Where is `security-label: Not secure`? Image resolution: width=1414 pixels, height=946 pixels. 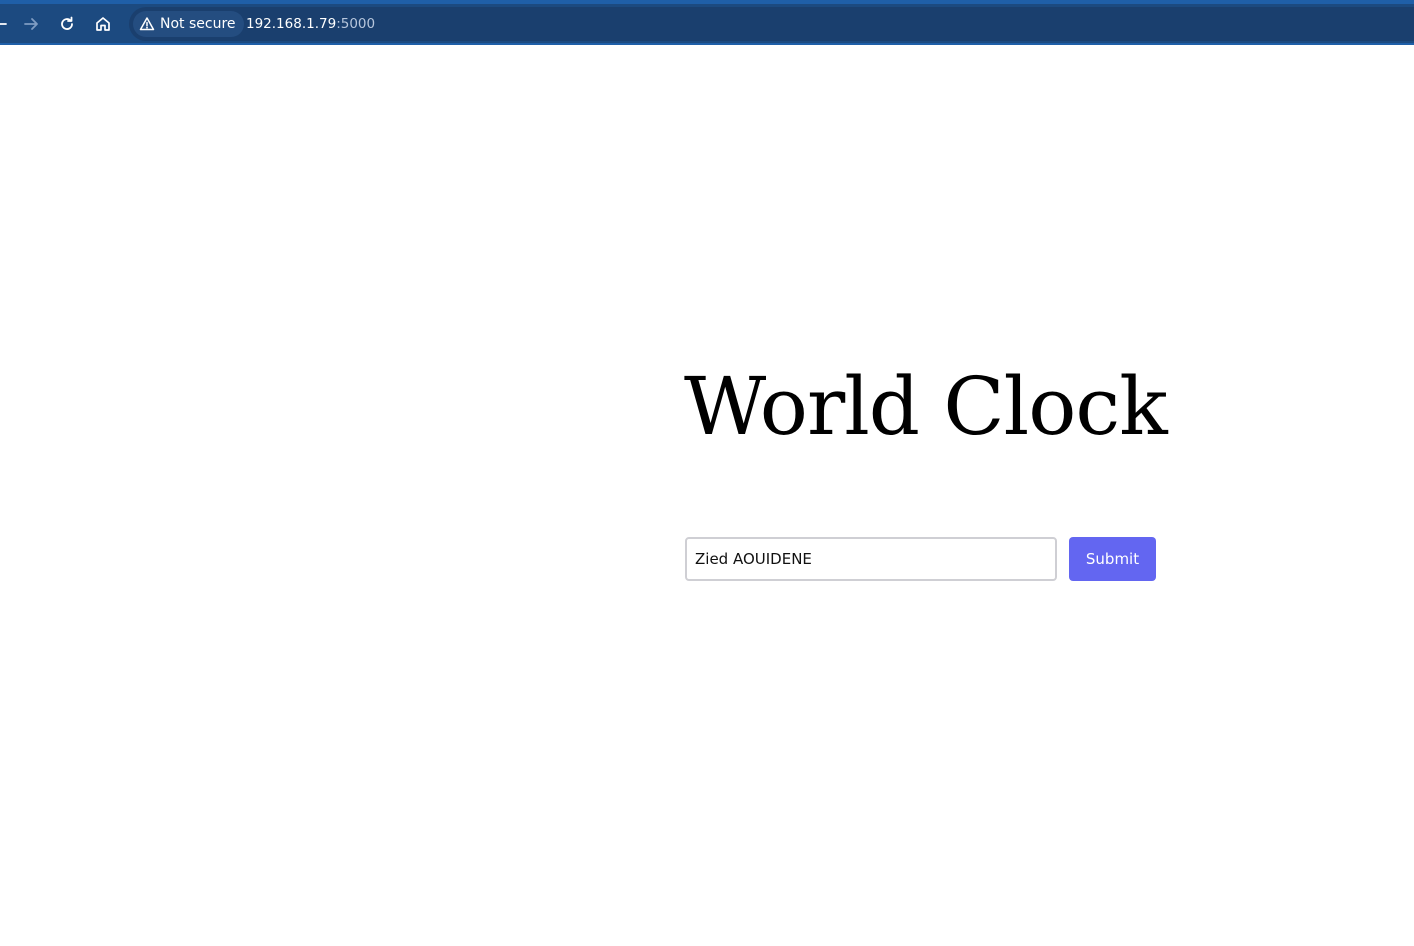 security-label: Not secure is located at coordinates (198, 24).